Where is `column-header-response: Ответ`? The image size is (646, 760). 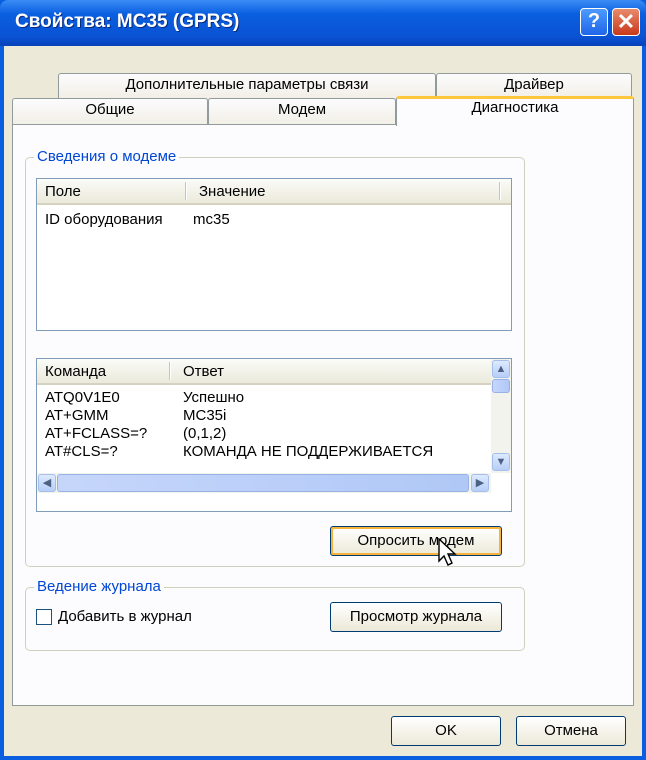 column-header-response: Ответ is located at coordinates (203, 371).